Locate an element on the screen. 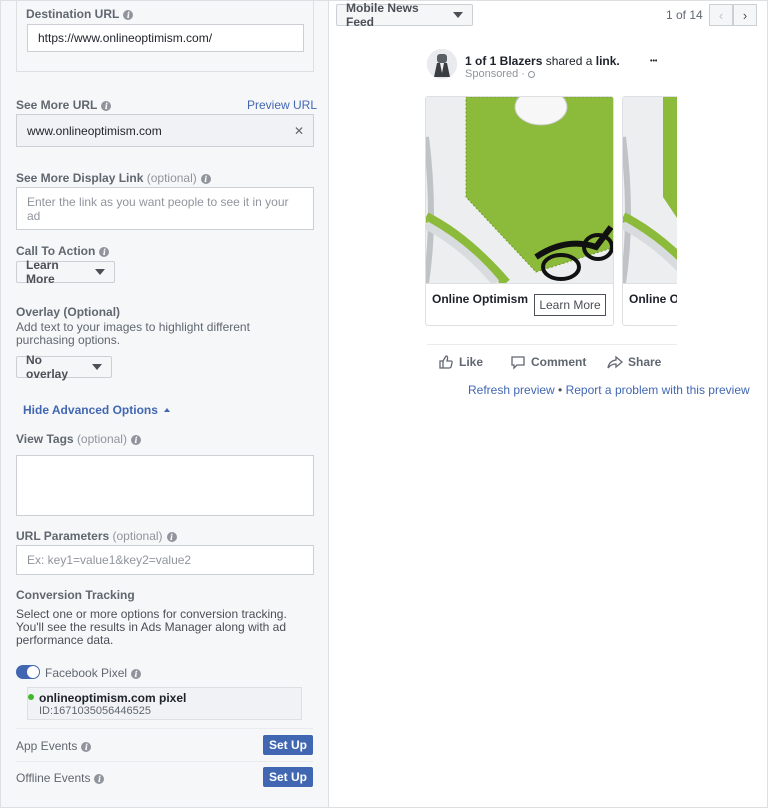  see-more-url-label: See More URL i is located at coordinates (64, 105).